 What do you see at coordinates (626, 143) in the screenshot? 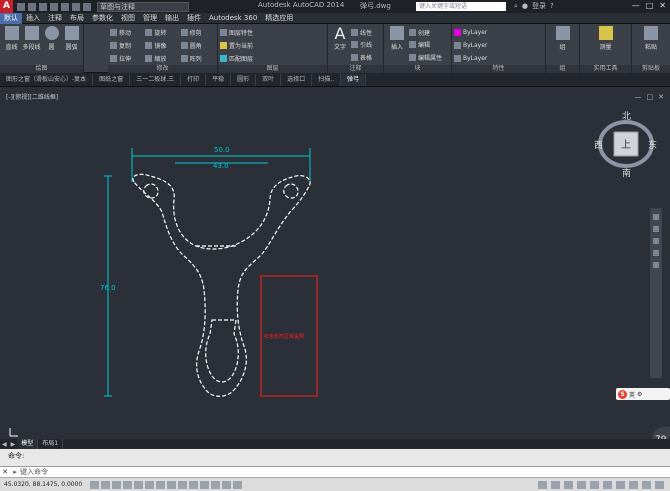
I see `viewcube: 北 南 西 东 上` at bounding box center [626, 143].